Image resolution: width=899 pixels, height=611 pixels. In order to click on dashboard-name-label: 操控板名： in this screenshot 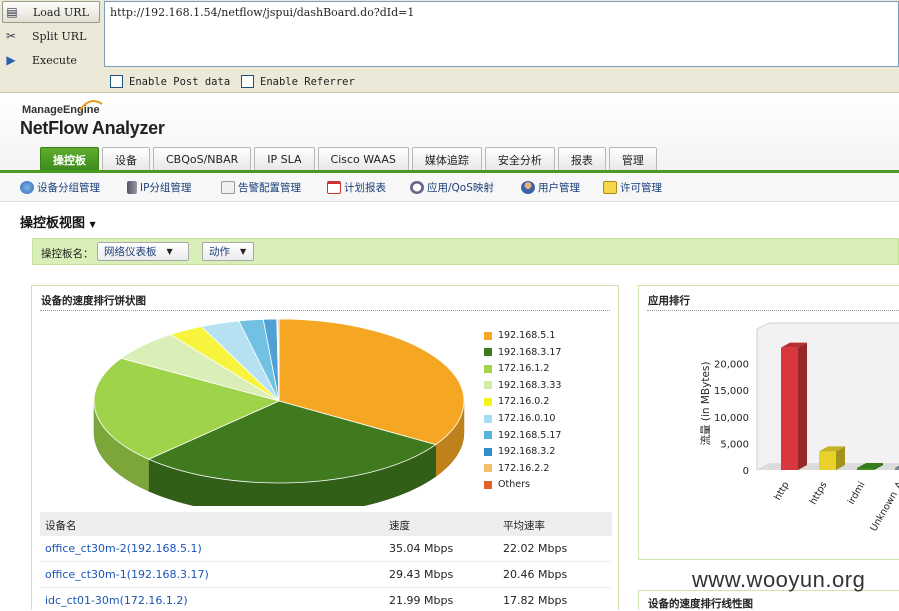, I will do `click(67, 254)`.